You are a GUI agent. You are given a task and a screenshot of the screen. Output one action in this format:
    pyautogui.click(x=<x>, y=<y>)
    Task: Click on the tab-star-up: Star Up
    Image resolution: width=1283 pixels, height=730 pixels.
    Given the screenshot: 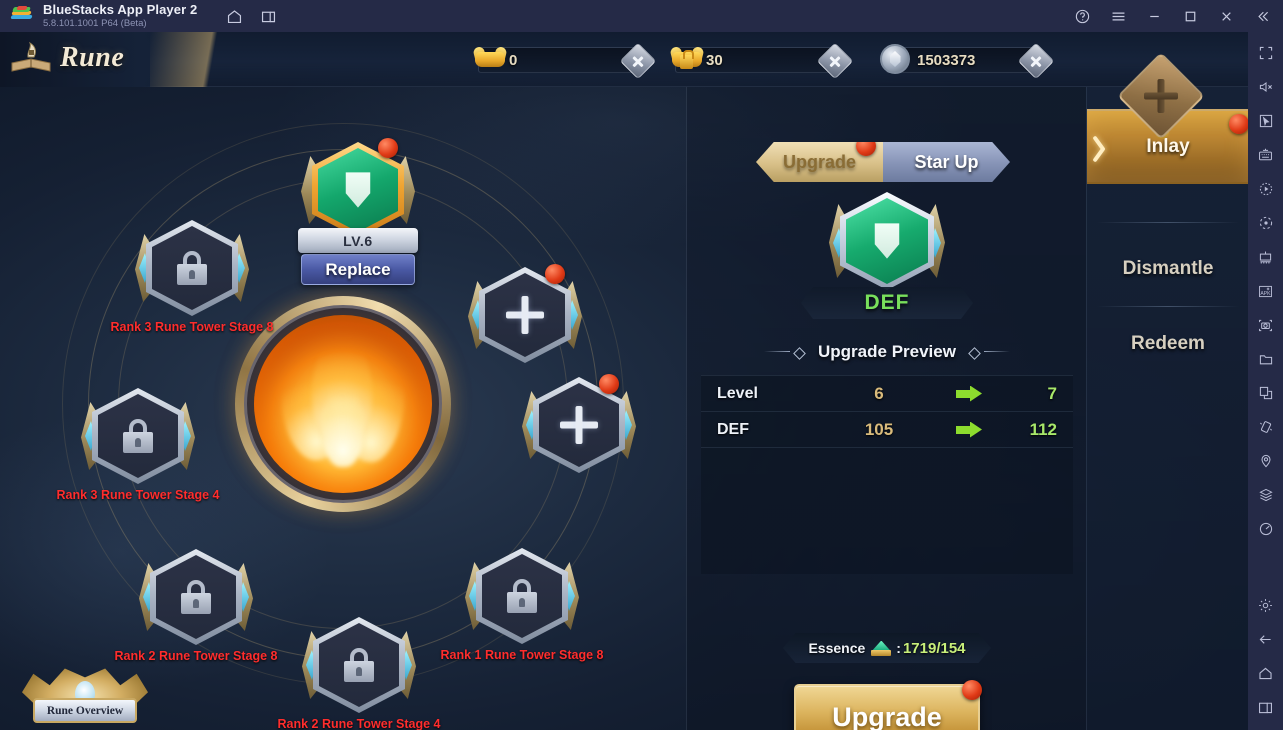 What is the action you would take?
    pyautogui.click(x=946, y=162)
    